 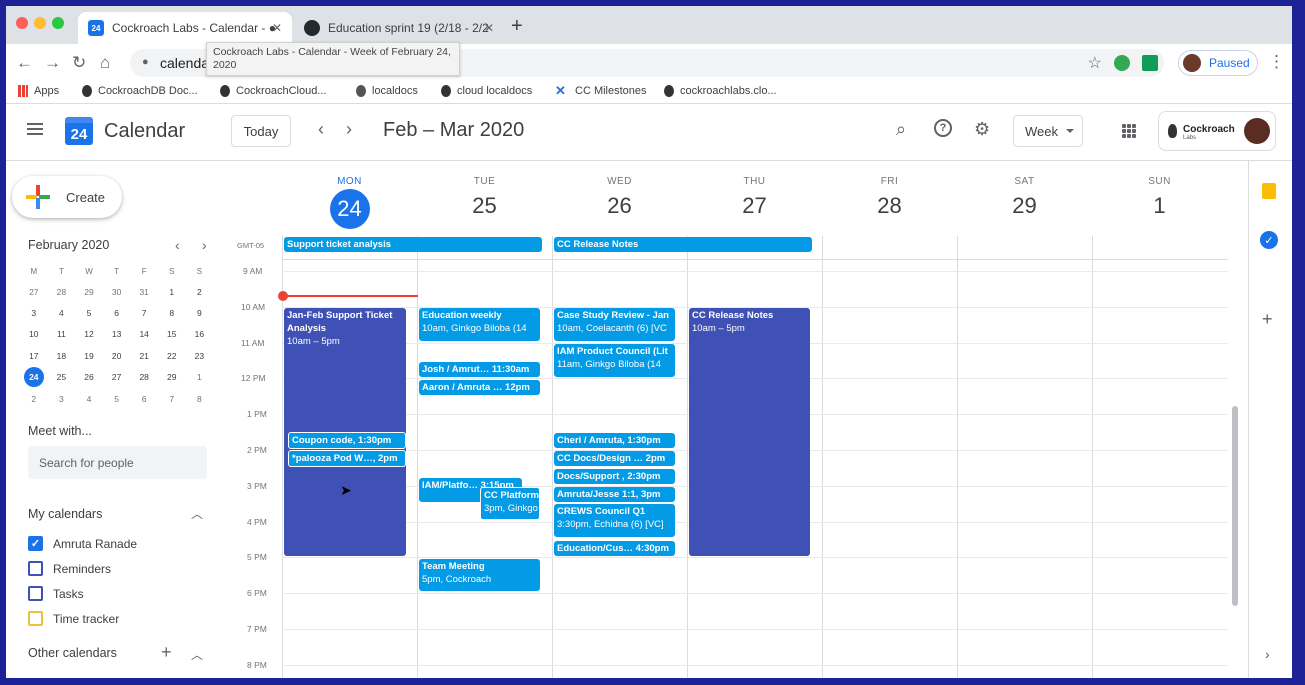 What do you see at coordinates (1269, 240) in the screenshot?
I see `tasks-icon: ✓` at bounding box center [1269, 240].